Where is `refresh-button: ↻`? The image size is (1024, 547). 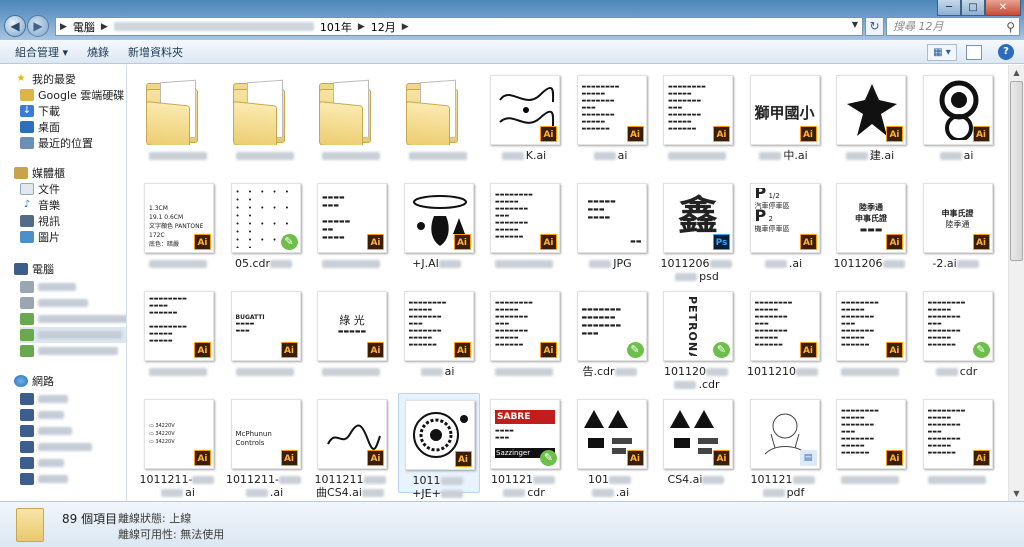 refresh-button: ↻ is located at coordinates (874, 26).